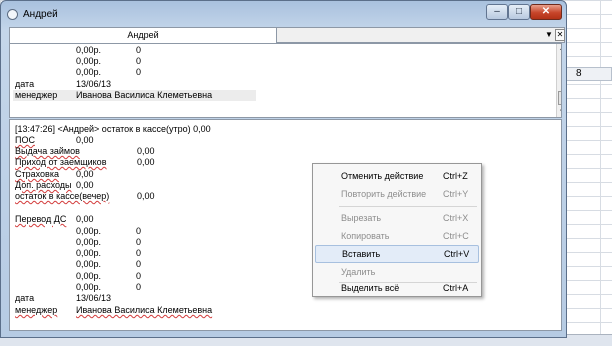 This screenshot has width=612, height=346. Describe the element at coordinates (160, 162) in the screenshot. I see `report-line: Приход от заемщиков 0,00` at that location.